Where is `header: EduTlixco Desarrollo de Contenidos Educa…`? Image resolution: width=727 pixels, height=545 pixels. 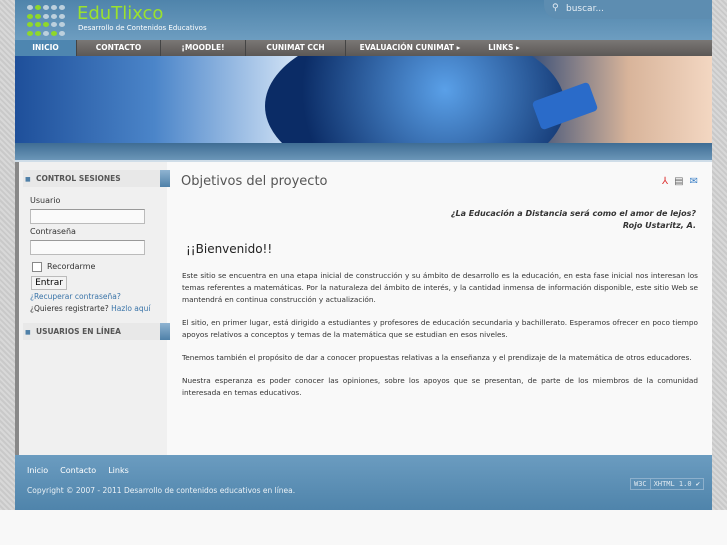
header: EduTlixco Desarrollo de Contenidos Educa… is located at coordinates (363, 20).